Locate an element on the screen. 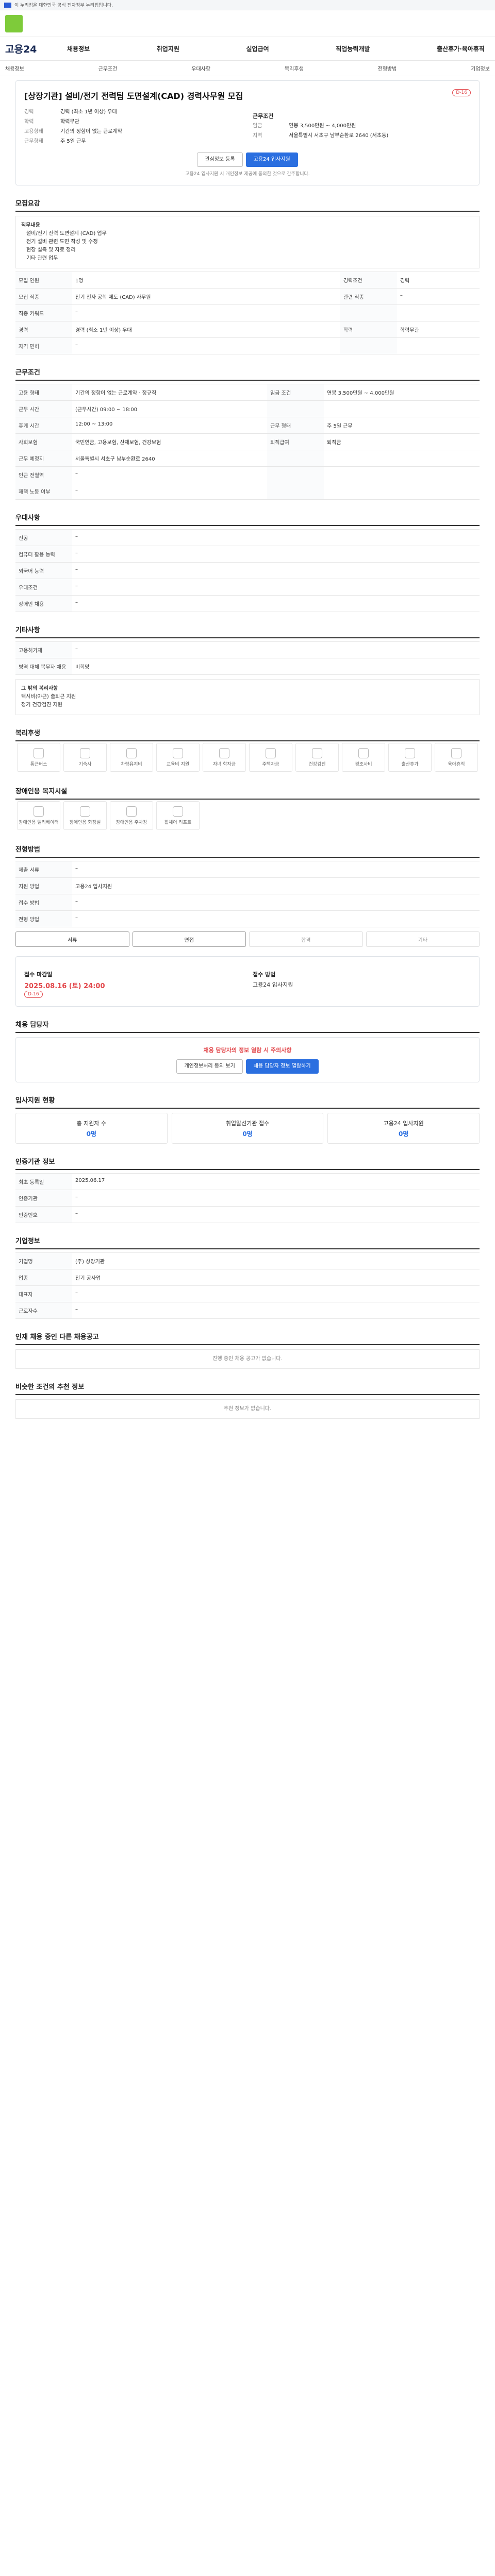 The width and height of the screenshot is (495, 2576). benefit-item: 경조사비 is located at coordinates (363, 757).